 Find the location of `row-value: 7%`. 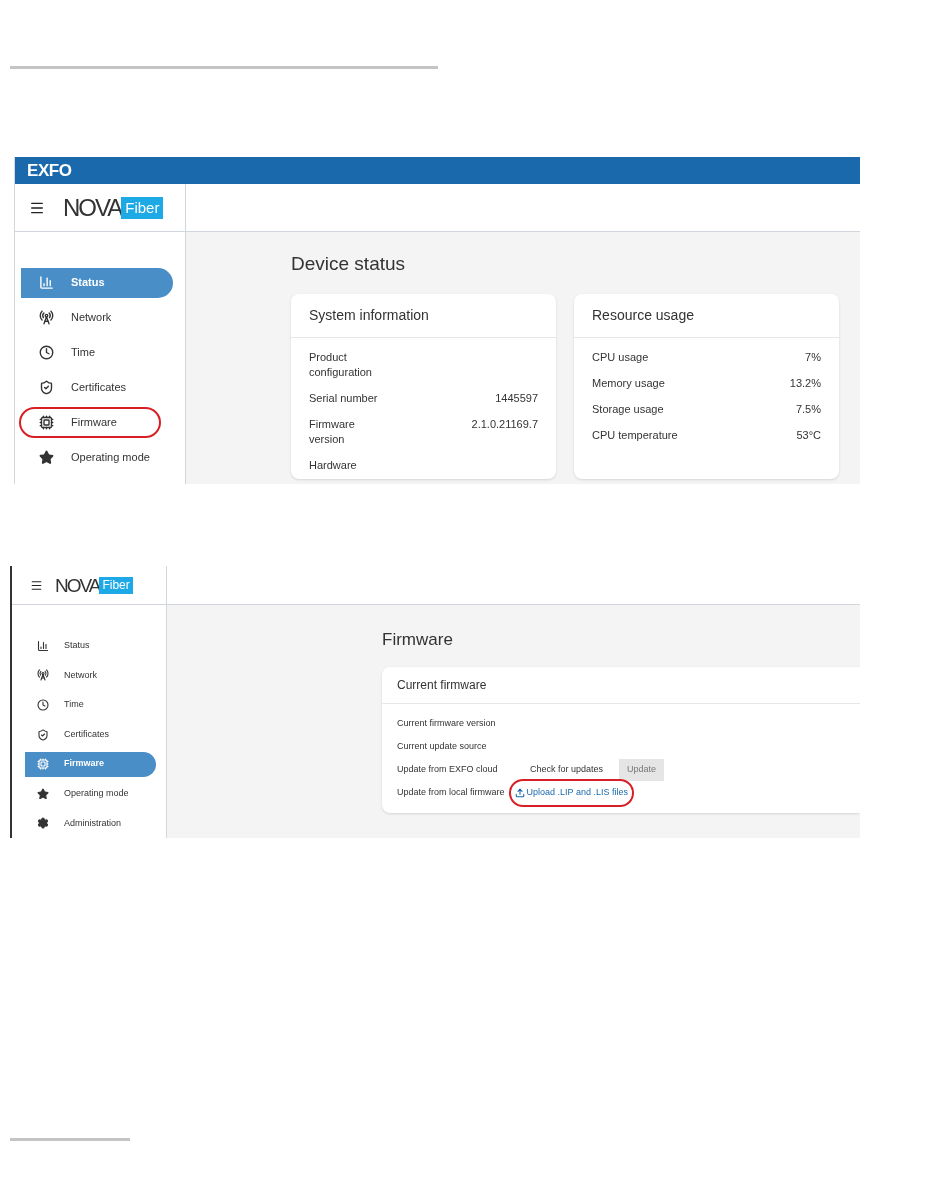

row-value: 7% is located at coordinates (813, 357).